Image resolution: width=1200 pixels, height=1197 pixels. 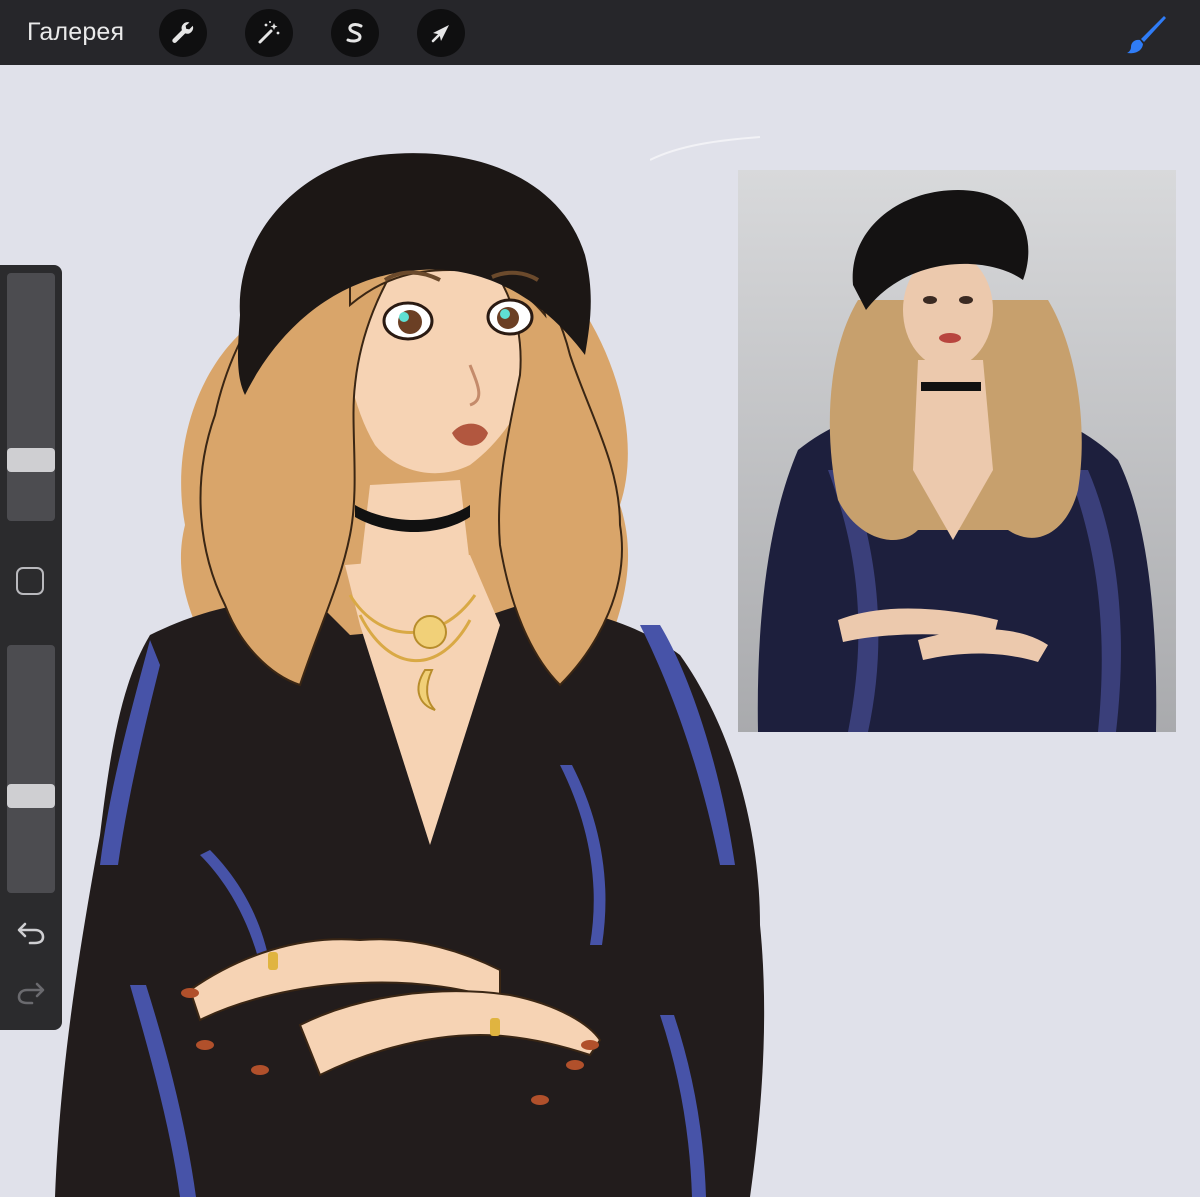 What do you see at coordinates (31, 769) in the screenshot?
I see `opacity-slider` at bounding box center [31, 769].